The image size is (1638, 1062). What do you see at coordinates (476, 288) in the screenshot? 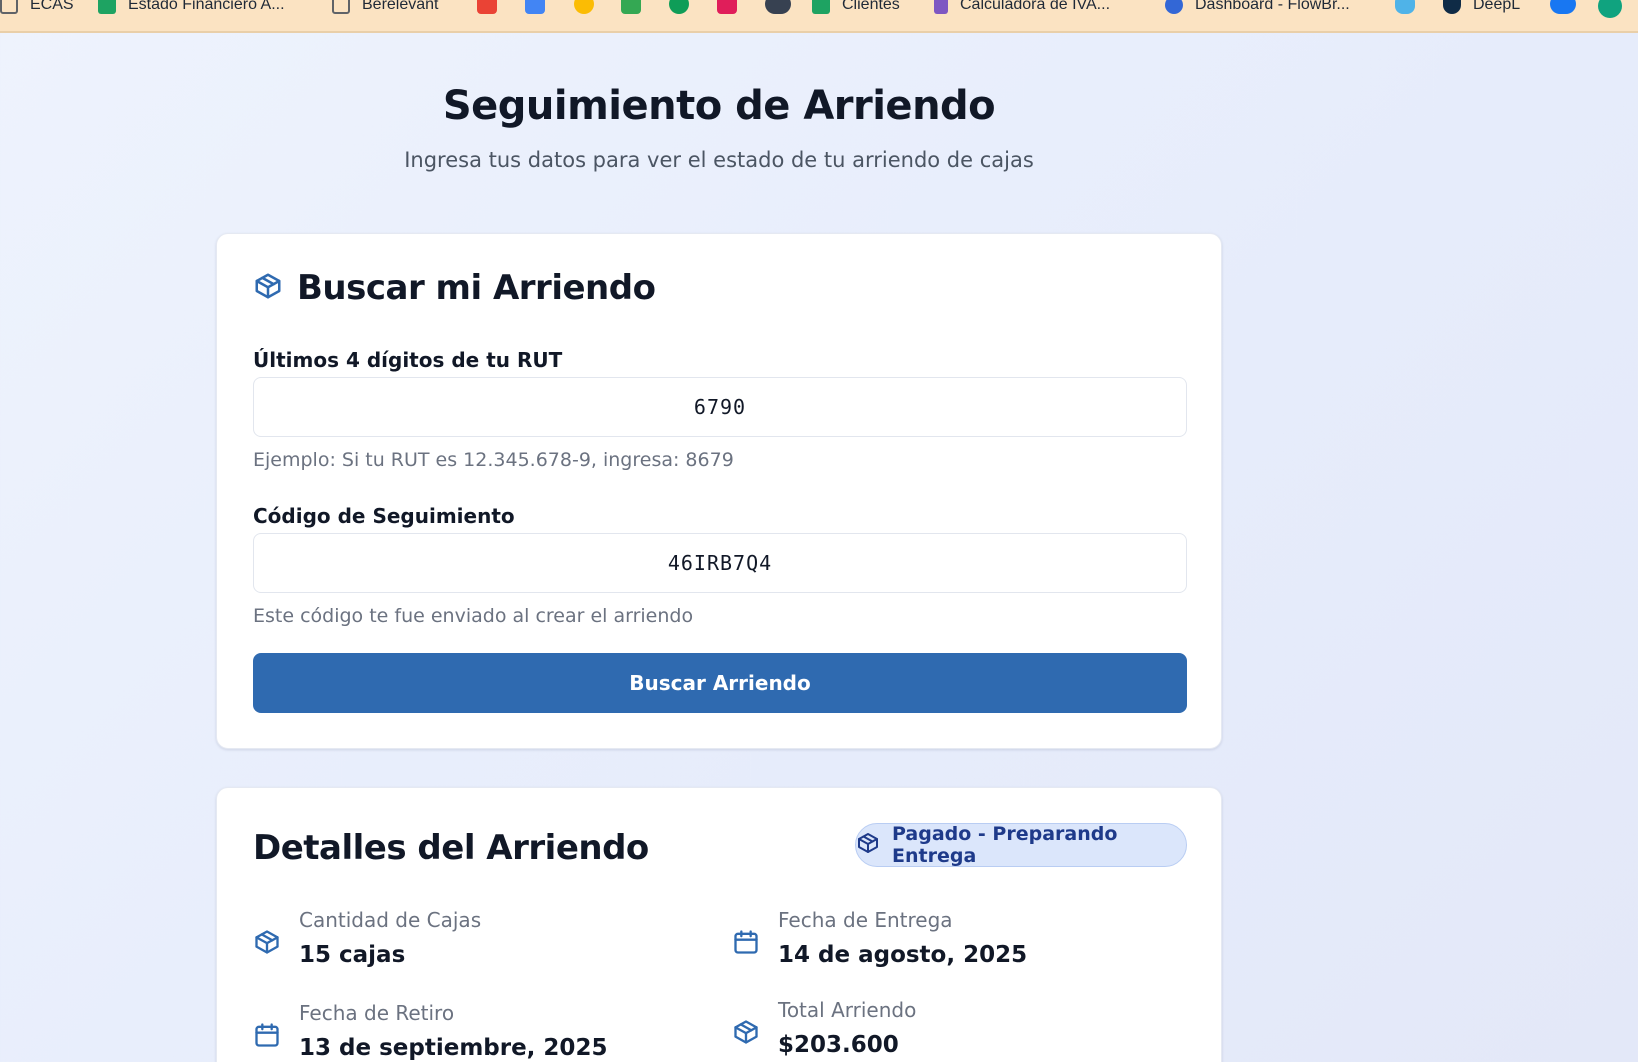
I see `search-card-title: Buscar mi Arriendo` at bounding box center [476, 288].